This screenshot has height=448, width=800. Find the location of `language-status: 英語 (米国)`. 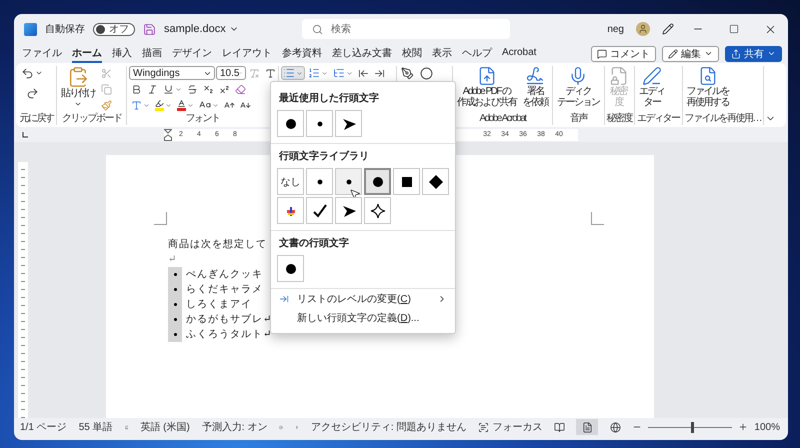

language-status: 英語 (米国) is located at coordinates (165, 427).